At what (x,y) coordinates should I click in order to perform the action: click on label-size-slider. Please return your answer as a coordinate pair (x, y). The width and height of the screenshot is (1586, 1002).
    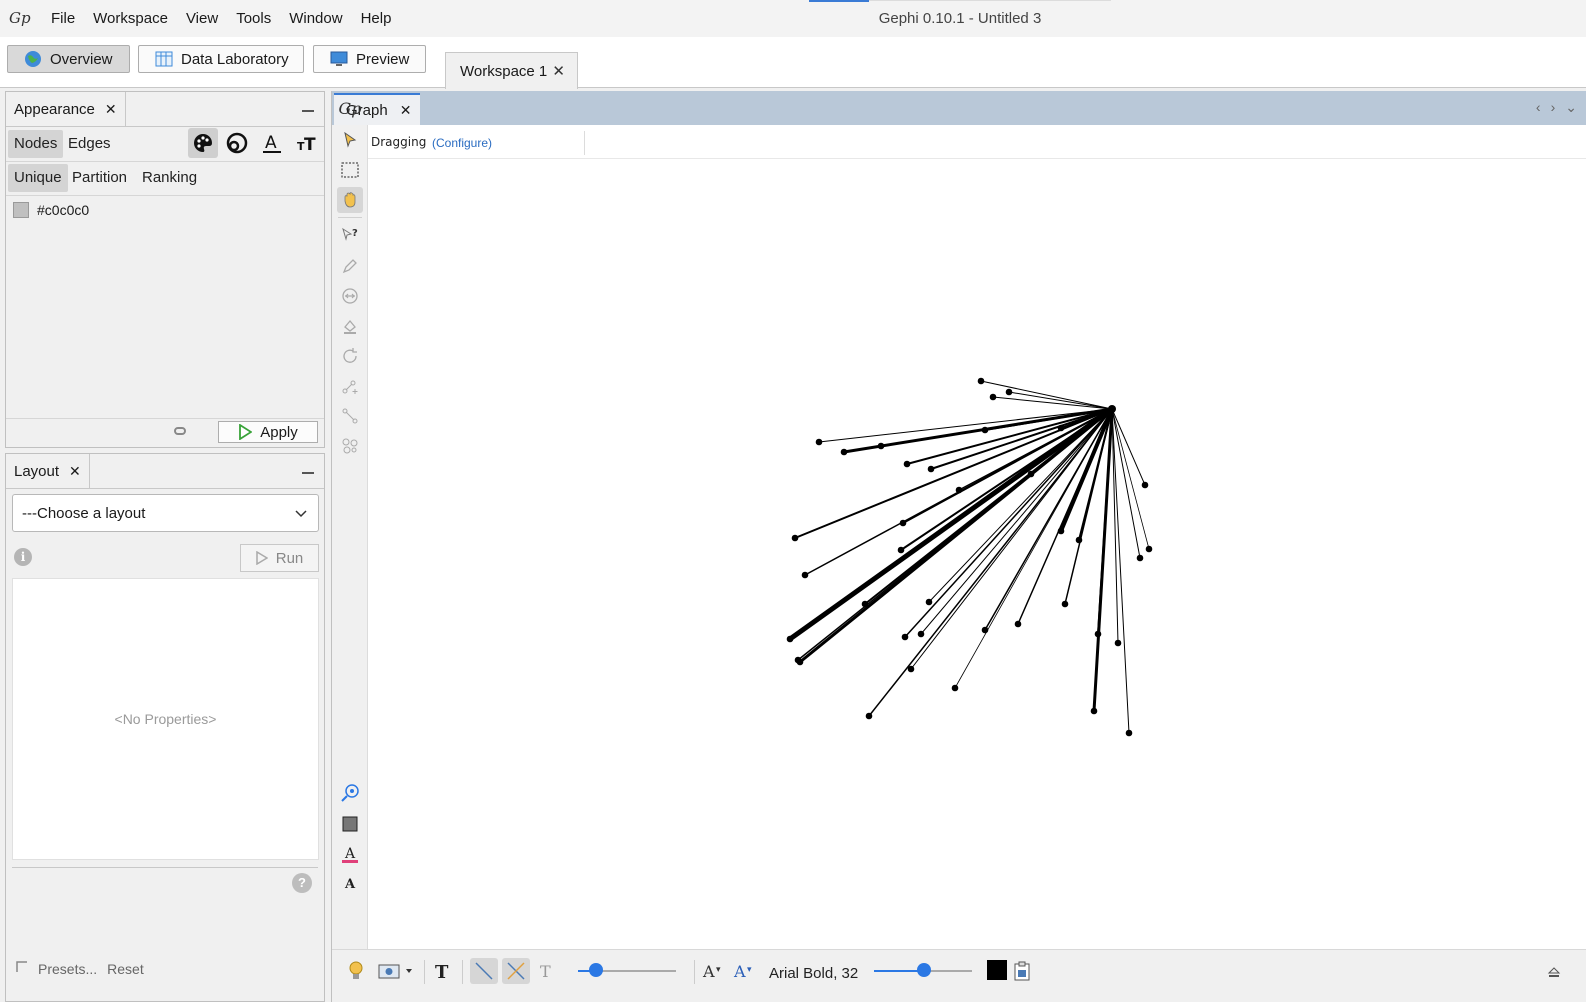
    Looking at the image, I should click on (923, 970).